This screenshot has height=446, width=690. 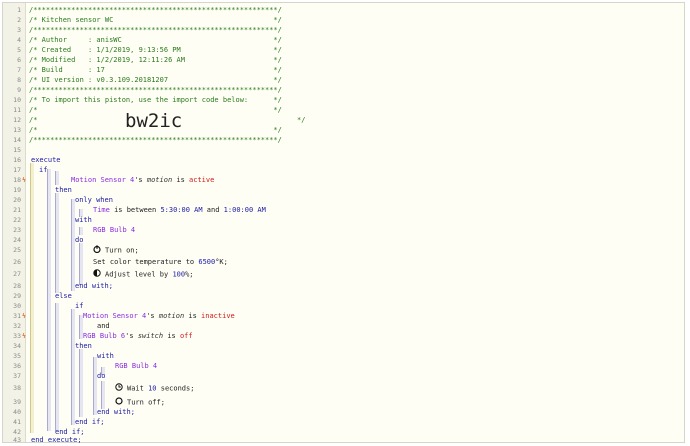 I want to click on operator-between: is between, so click(x=135, y=210).